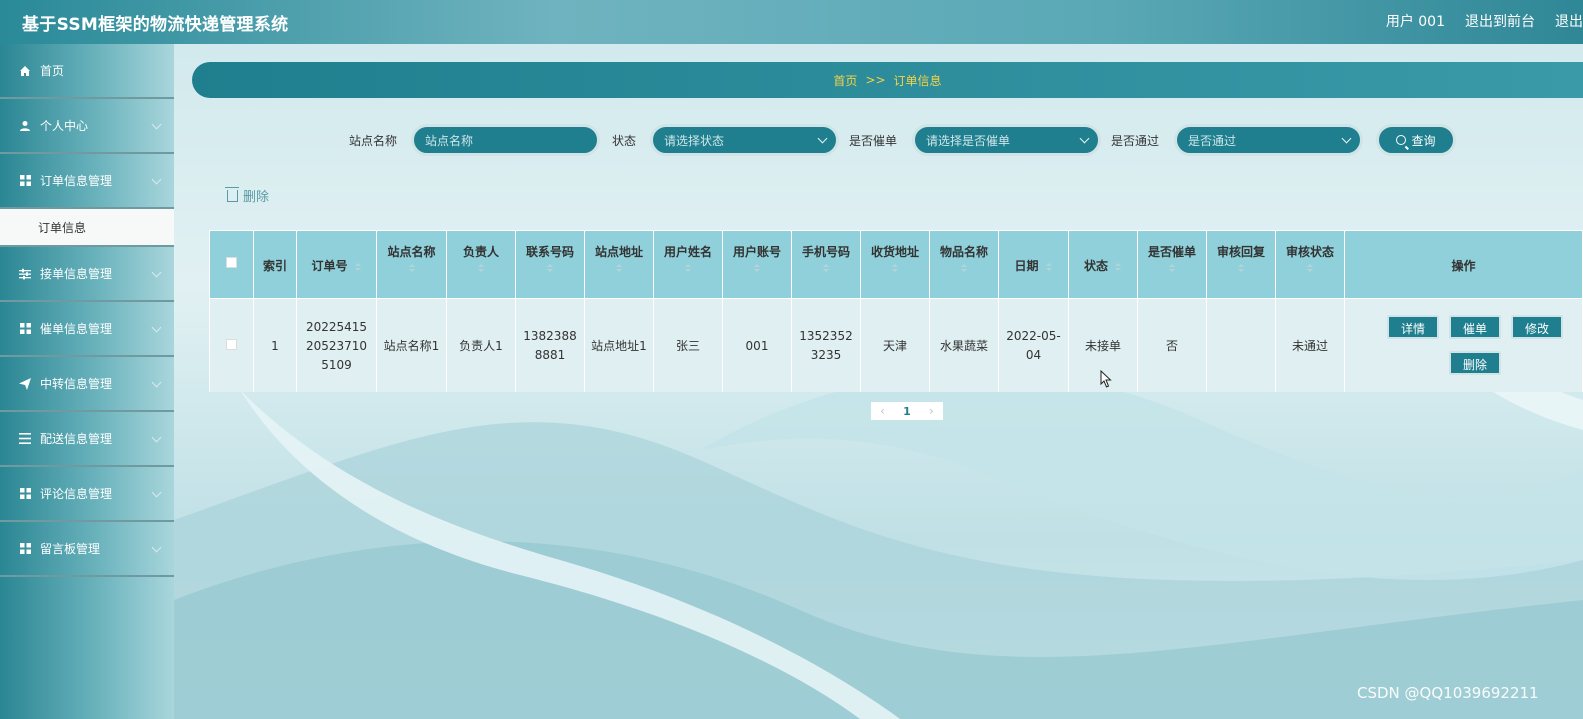 The height and width of the screenshot is (719, 1583). I want to click on cell-date: 2022-05-04, so click(1033, 345).